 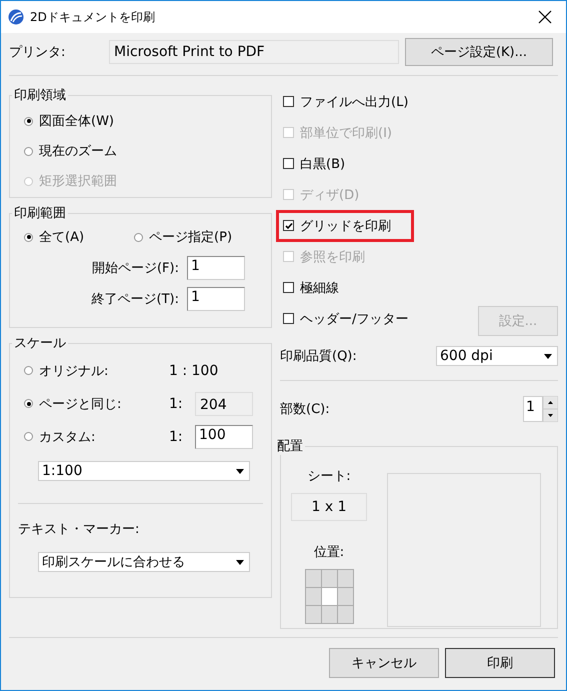 What do you see at coordinates (329, 476) in the screenshot?
I see `sheet-label: シート:` at bounding box center [329, 476].